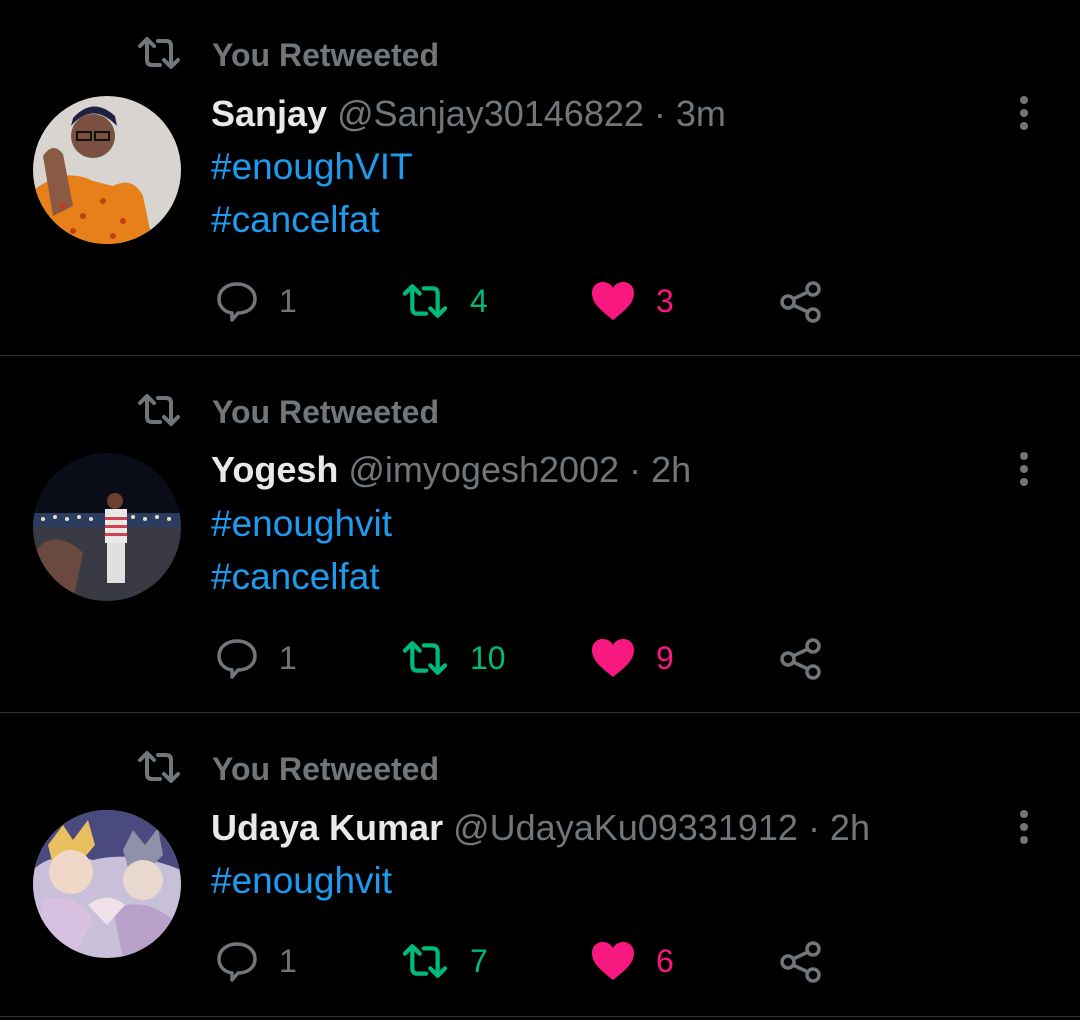  I want to click on author-handle: @UdayaKu09331912, so click(625, 827).